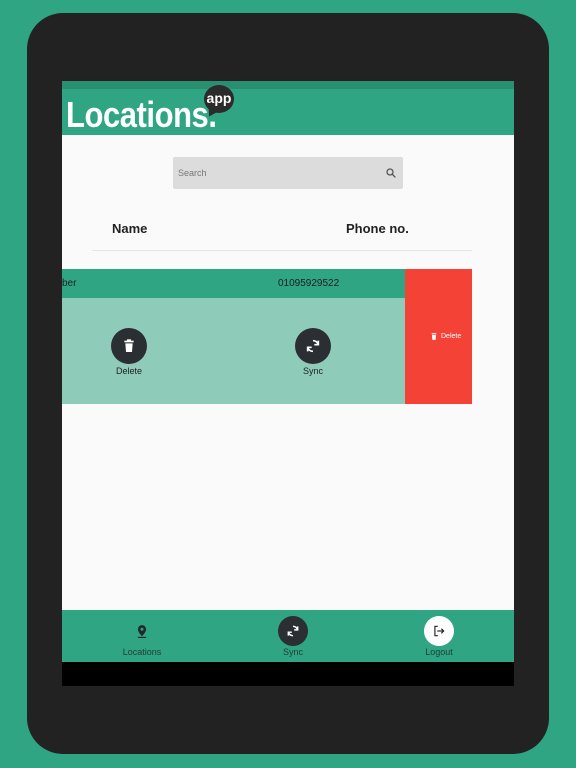 The height and width of the screenshot is (768, 576). I want to click on nav-logout-label: Logout, so click(439, 652).